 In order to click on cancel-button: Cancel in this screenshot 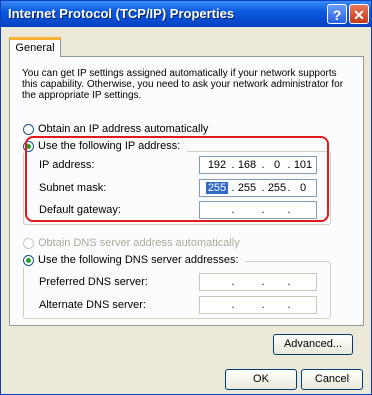, I will do `click(332, 379)`.